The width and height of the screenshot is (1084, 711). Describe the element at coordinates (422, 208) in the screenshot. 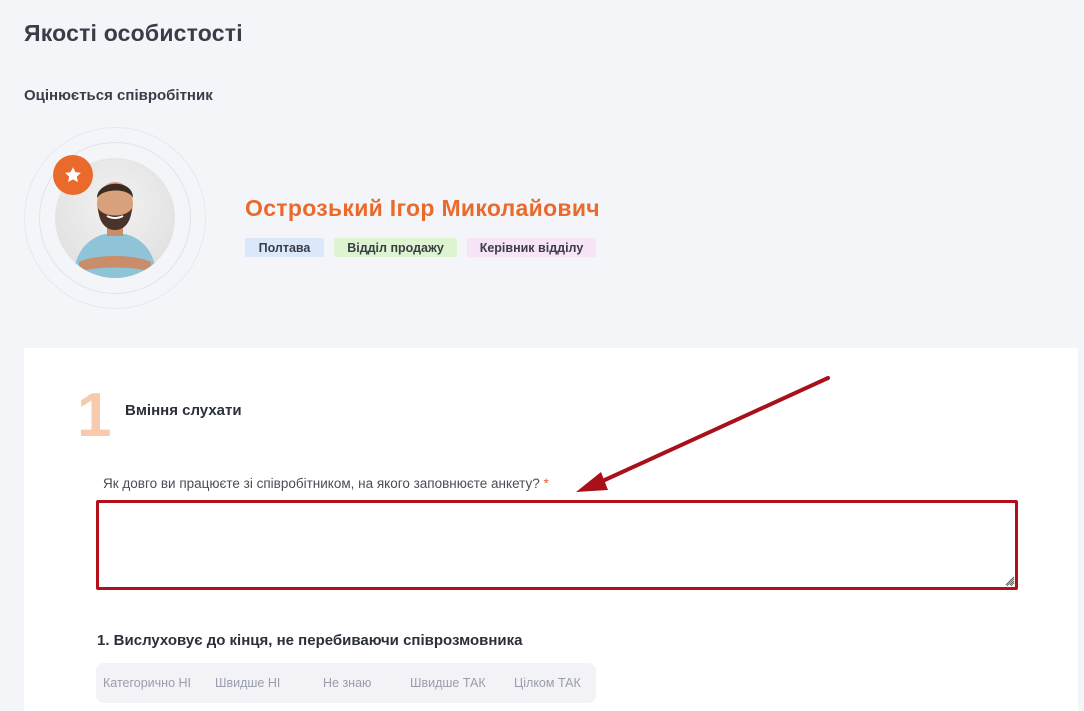

I see `employee-name: Острозький Ігор Миколайович` at that location.